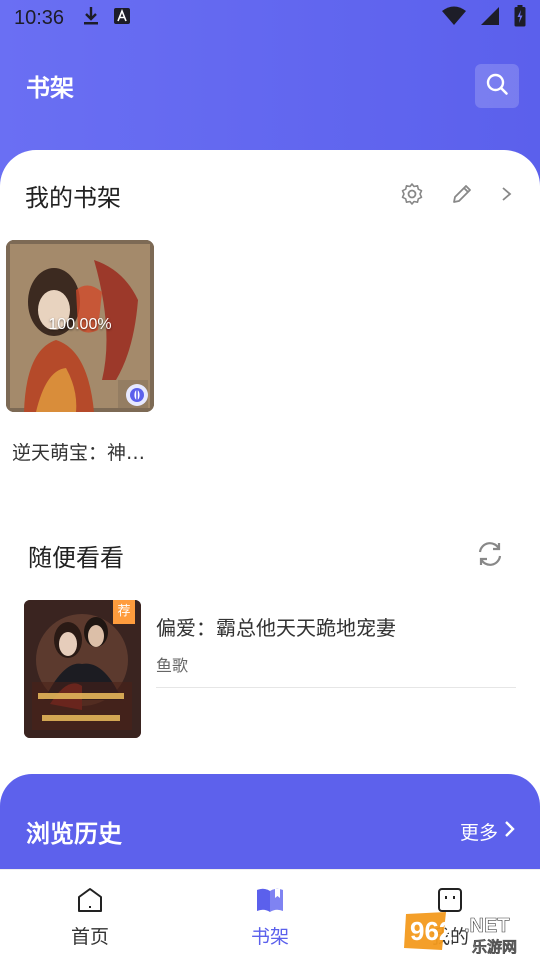  I want to click on page-title: 书架, so click(50, 88).